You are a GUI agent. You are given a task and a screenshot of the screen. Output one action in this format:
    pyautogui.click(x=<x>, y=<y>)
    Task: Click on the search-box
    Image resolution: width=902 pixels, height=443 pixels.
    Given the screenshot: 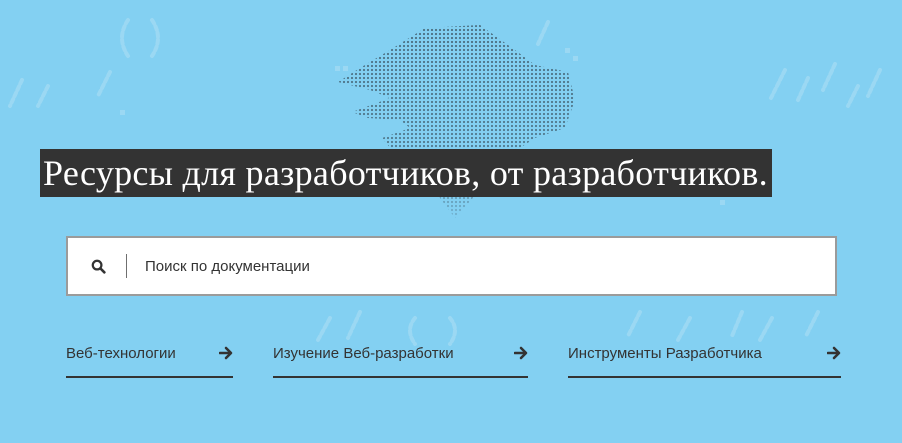 What is the action you would take?
    pyautogui.click(x=451, y=266)
    